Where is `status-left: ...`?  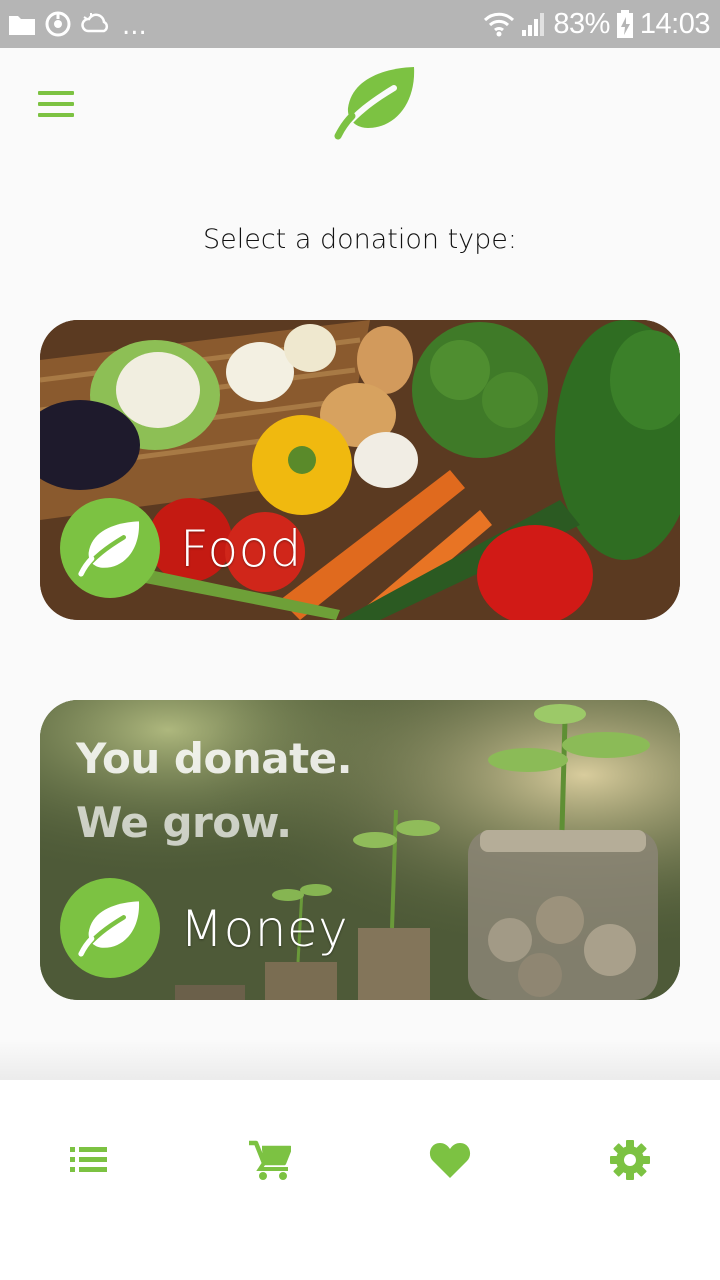
status-left: ... is located at coordinates (77, 24).